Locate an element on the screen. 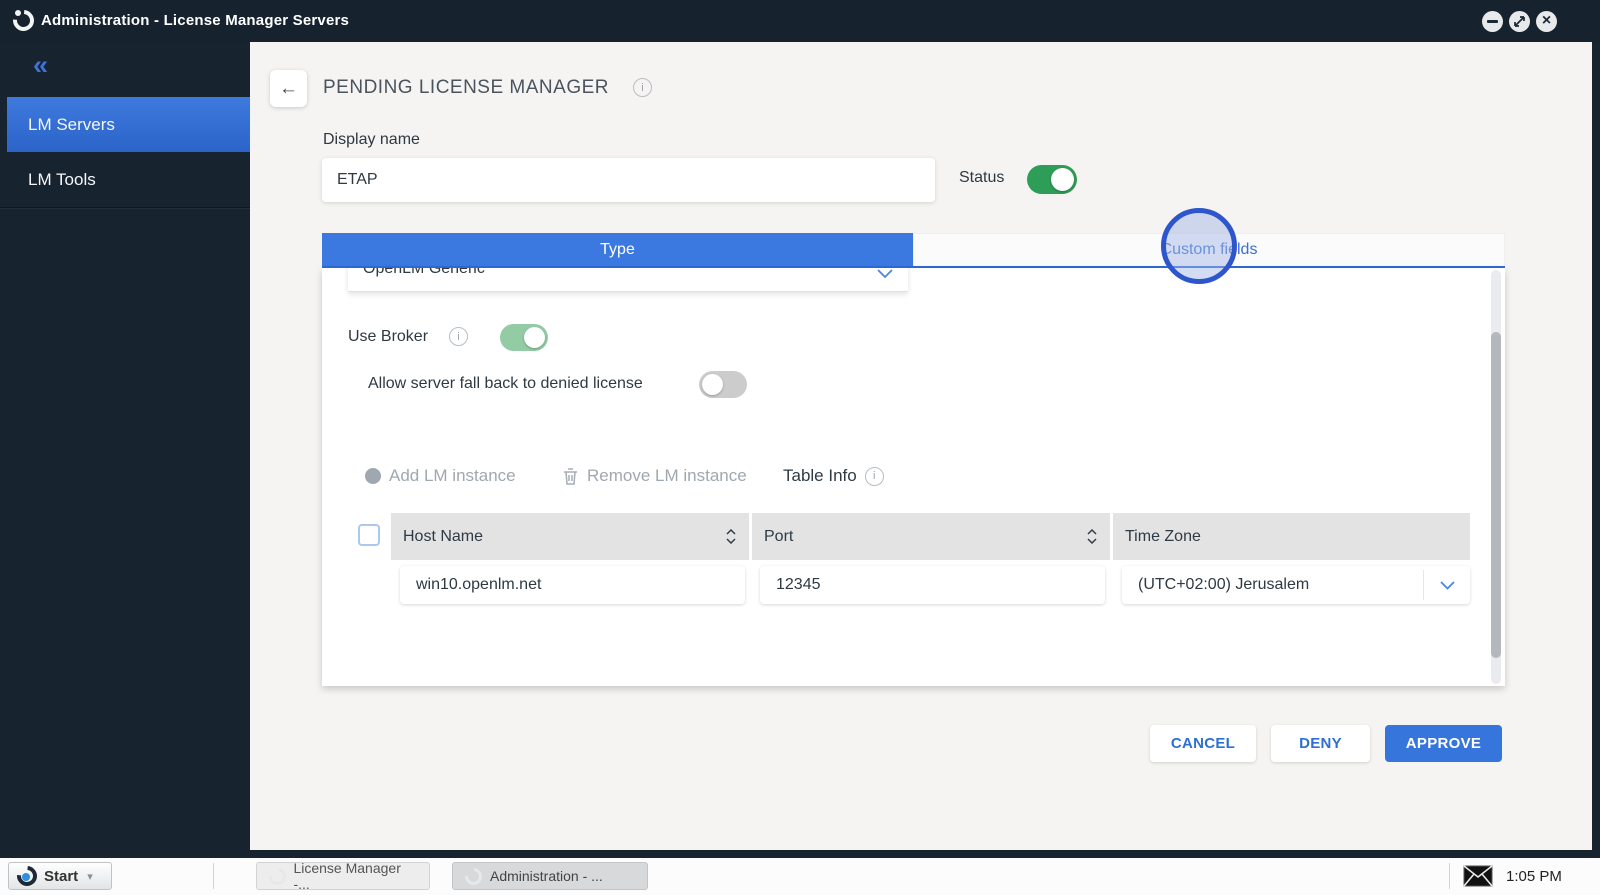 Image resolution: width=1600 pixels, height=895 pixels. mail-tray-icon is located at coordinates (1478, 876).